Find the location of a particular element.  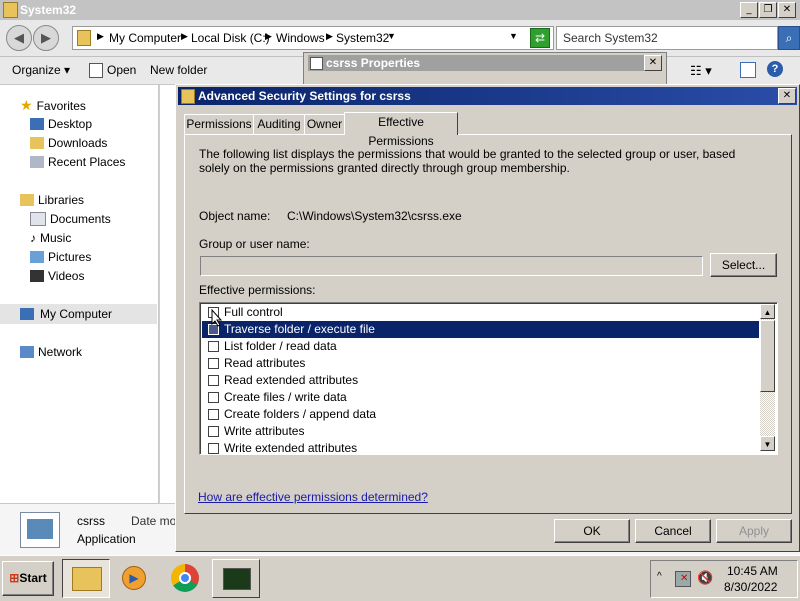

vertical-scrollbar: ▲ ▼ is located at coordinates (767, 377).